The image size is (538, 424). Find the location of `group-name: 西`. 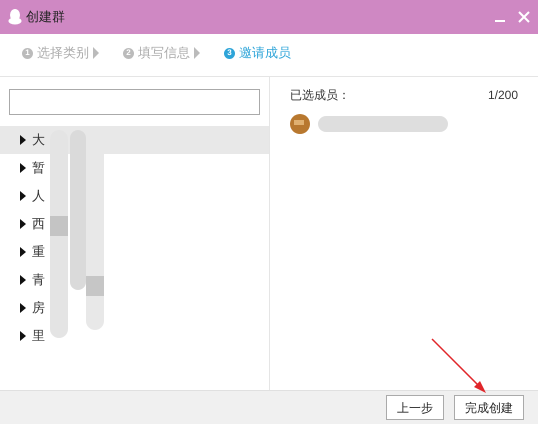

group-name: 西 is located at coordinates (38, 224).